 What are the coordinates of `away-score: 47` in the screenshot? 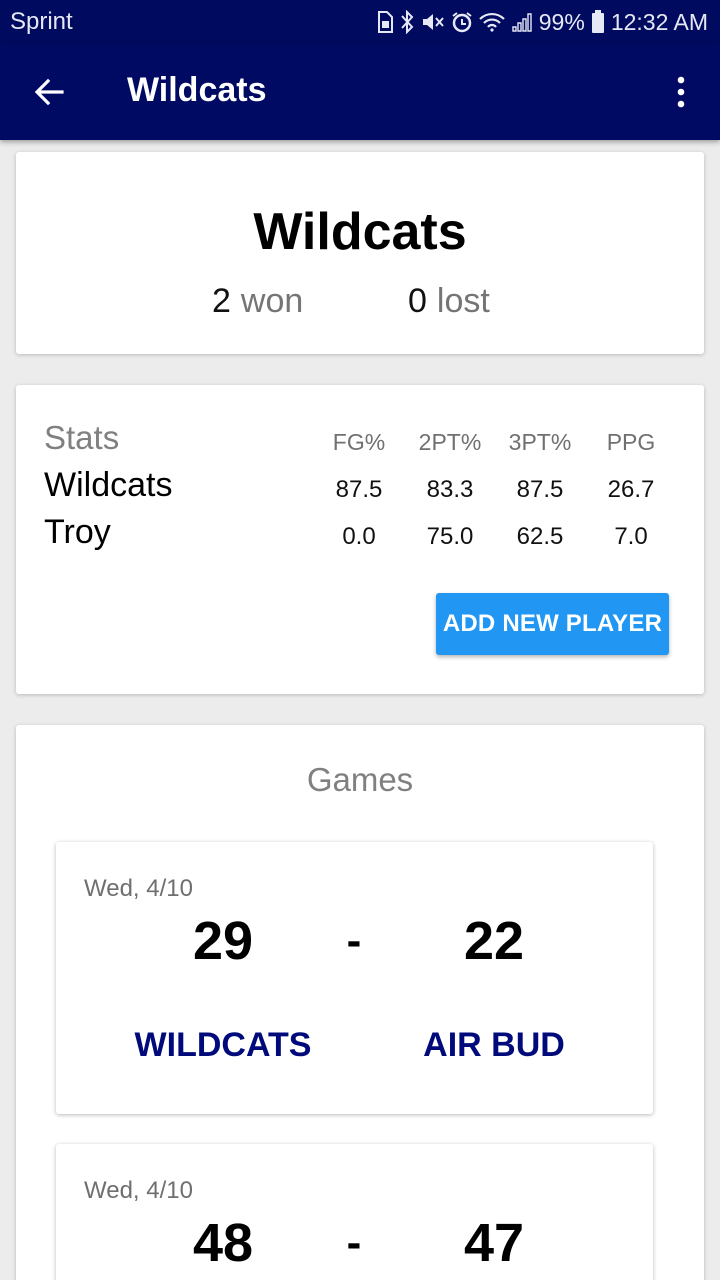 It's located at (494, 1243).